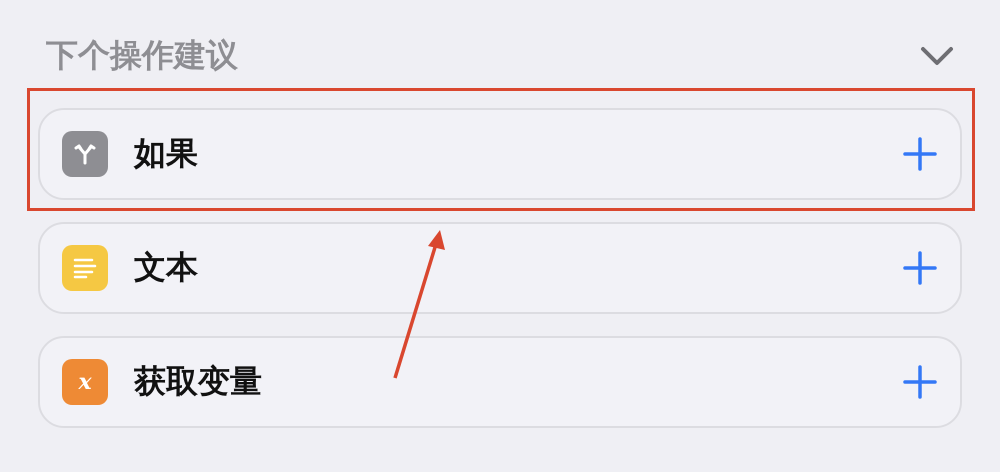 The width and height of the screenshot is (1000, 472). What do you see at coordinates (198, 381) in the screenshot?
I see `action-label: 获取变量` at bounding box center [198, 381].